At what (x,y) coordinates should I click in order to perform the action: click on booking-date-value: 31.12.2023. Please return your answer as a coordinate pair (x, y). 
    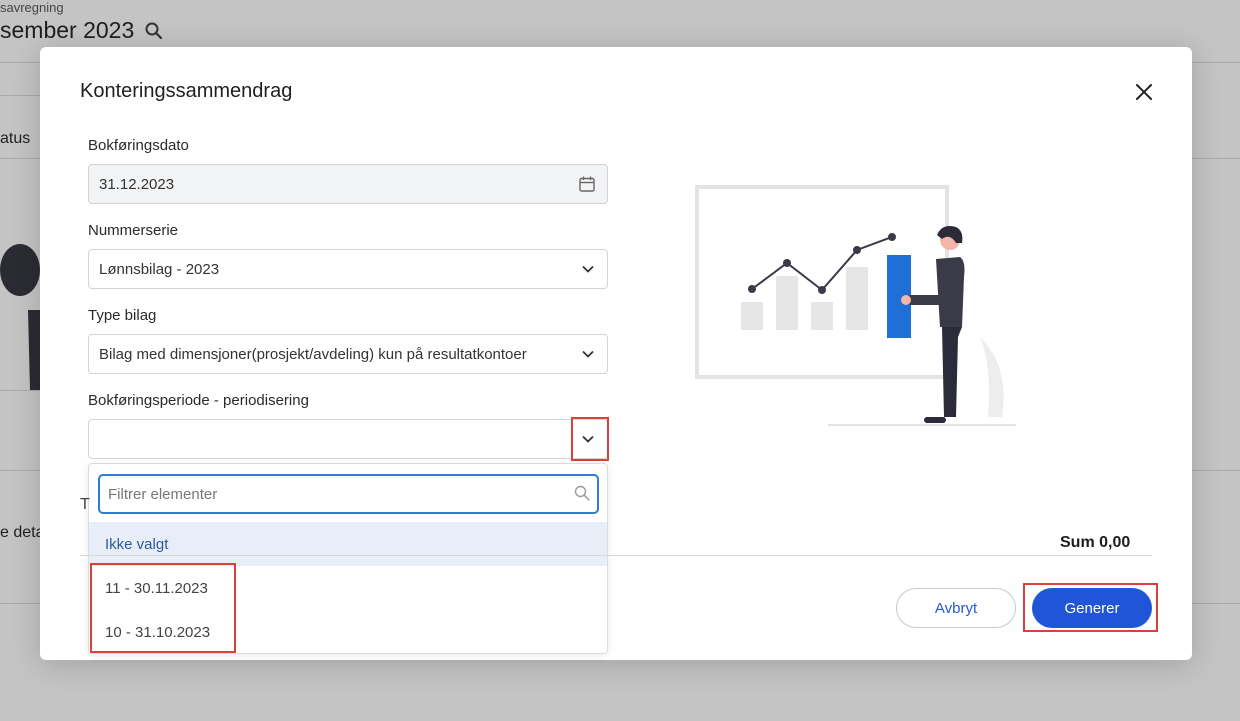
    Looking at the image, I should click on (137, 184).